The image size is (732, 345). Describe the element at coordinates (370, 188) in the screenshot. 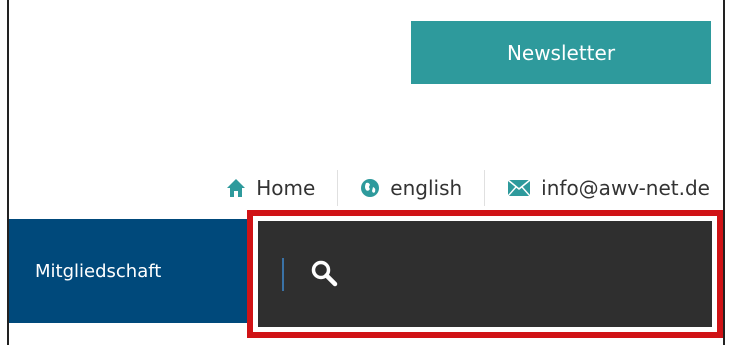

I see `globe-icon` at that location.